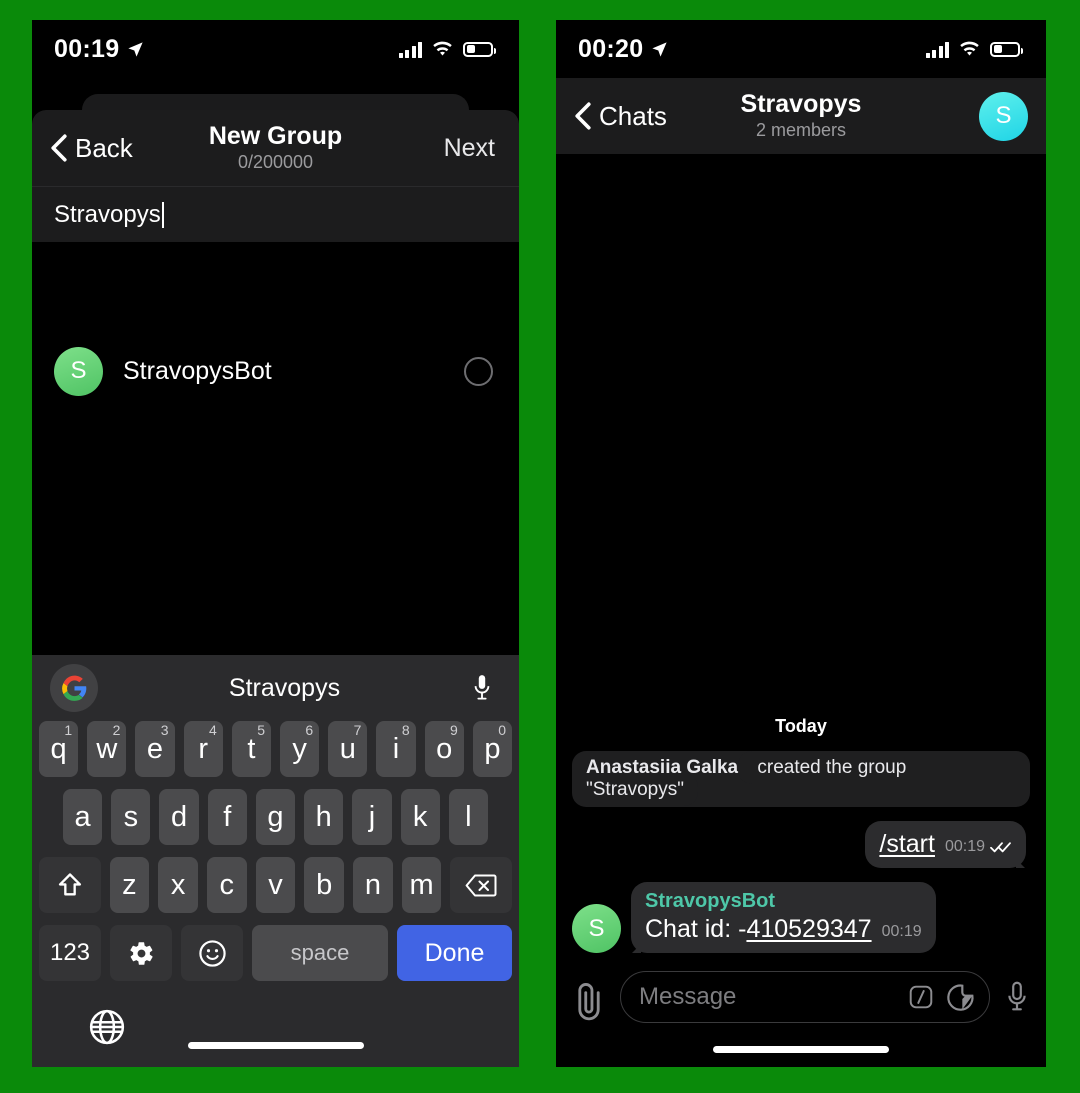 This screenshot has height=1093, width=1080. What do you see at coordinates (481, 885) in the screenshot?
I see `backspace-key` at bounding box center [481, 885].